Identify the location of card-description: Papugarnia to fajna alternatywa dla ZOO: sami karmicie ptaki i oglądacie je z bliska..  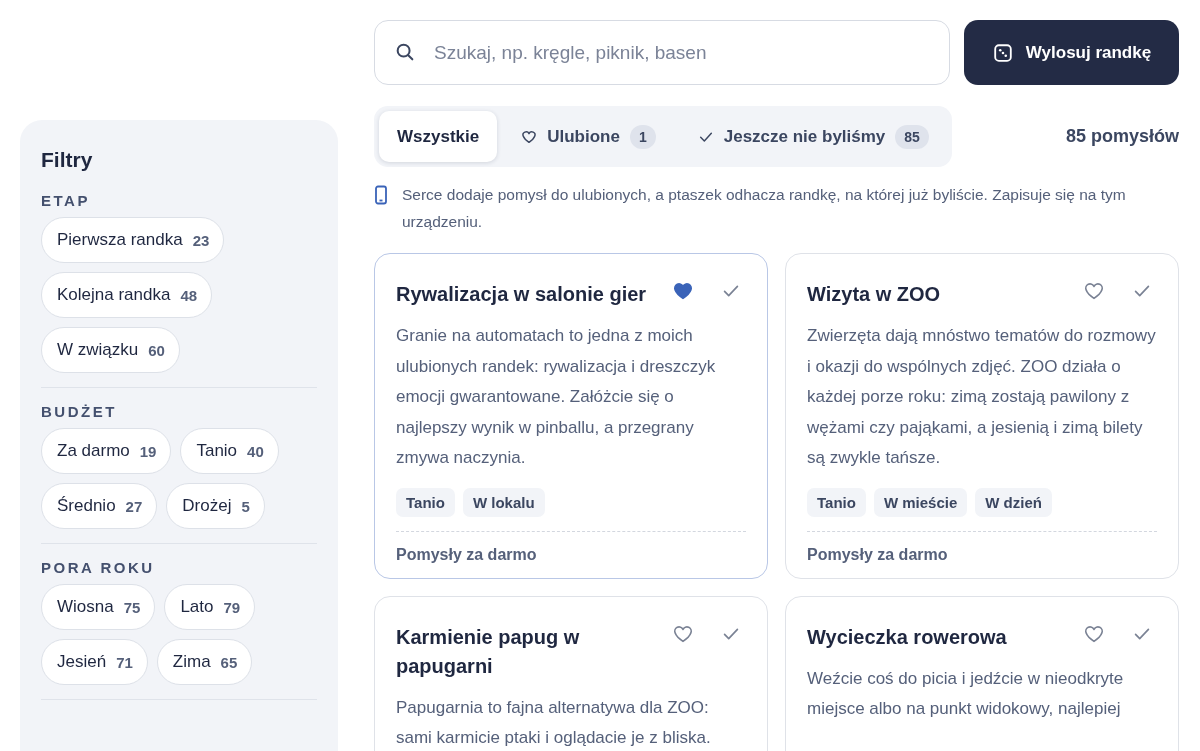
(554, 722).